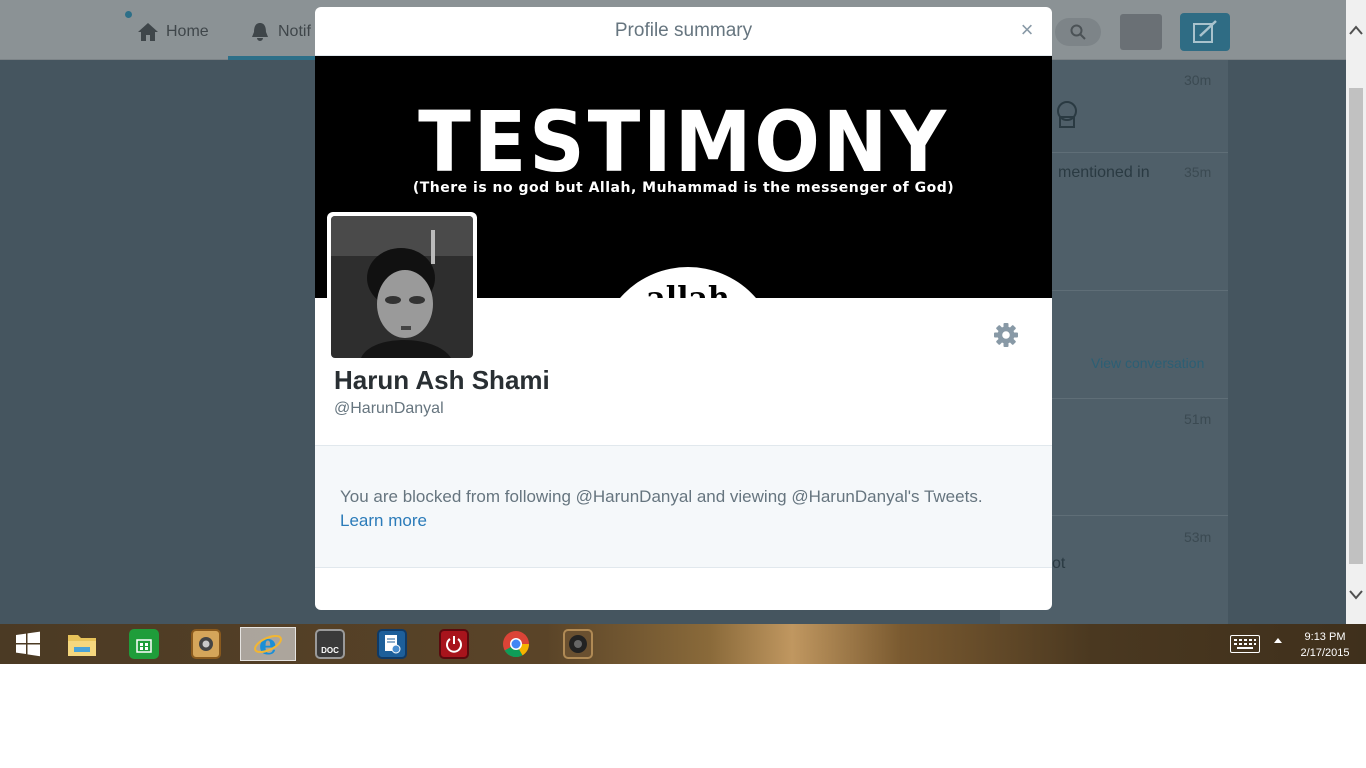  I want to click on nav-notifications-label: Notif, so click(294, 31).